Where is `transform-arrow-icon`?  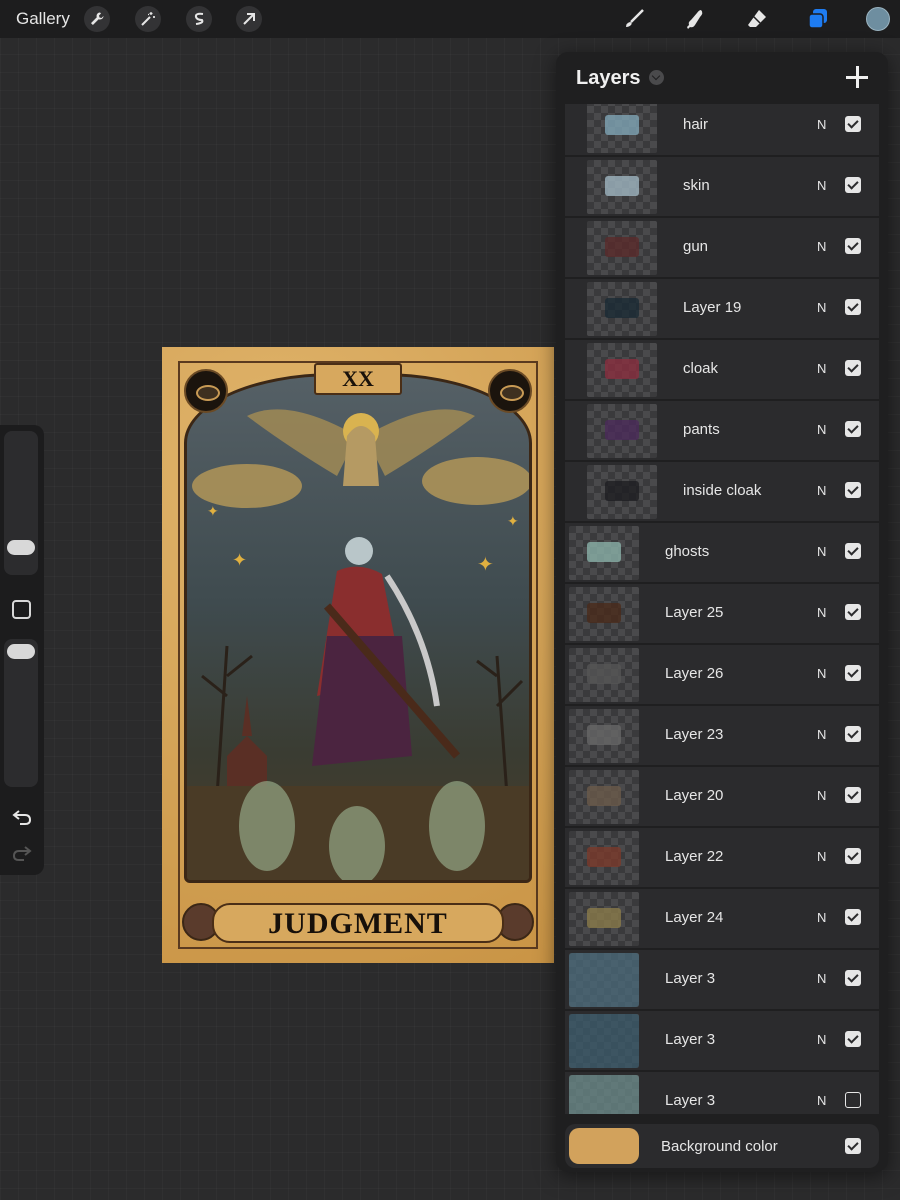
transform-arrow-icon is located at coordinates (249, 19).